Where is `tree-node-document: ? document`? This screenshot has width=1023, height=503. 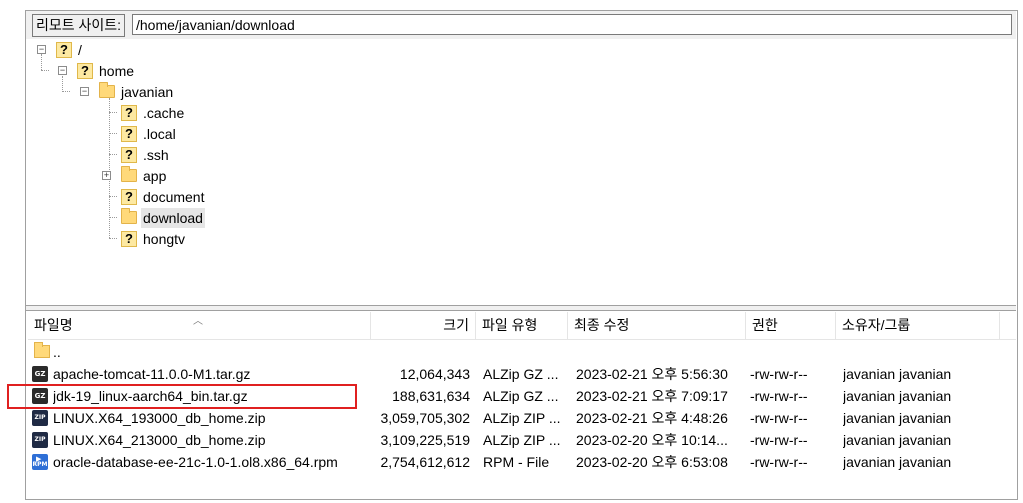
tree-node-document: ? document is located at coordinates (128, 197).